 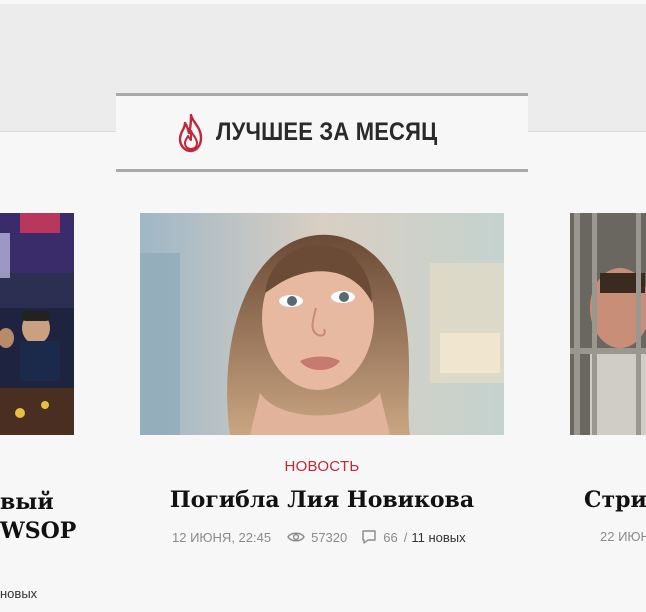 I want to click on article-title-right: Стри, so click(x=615, y=500).